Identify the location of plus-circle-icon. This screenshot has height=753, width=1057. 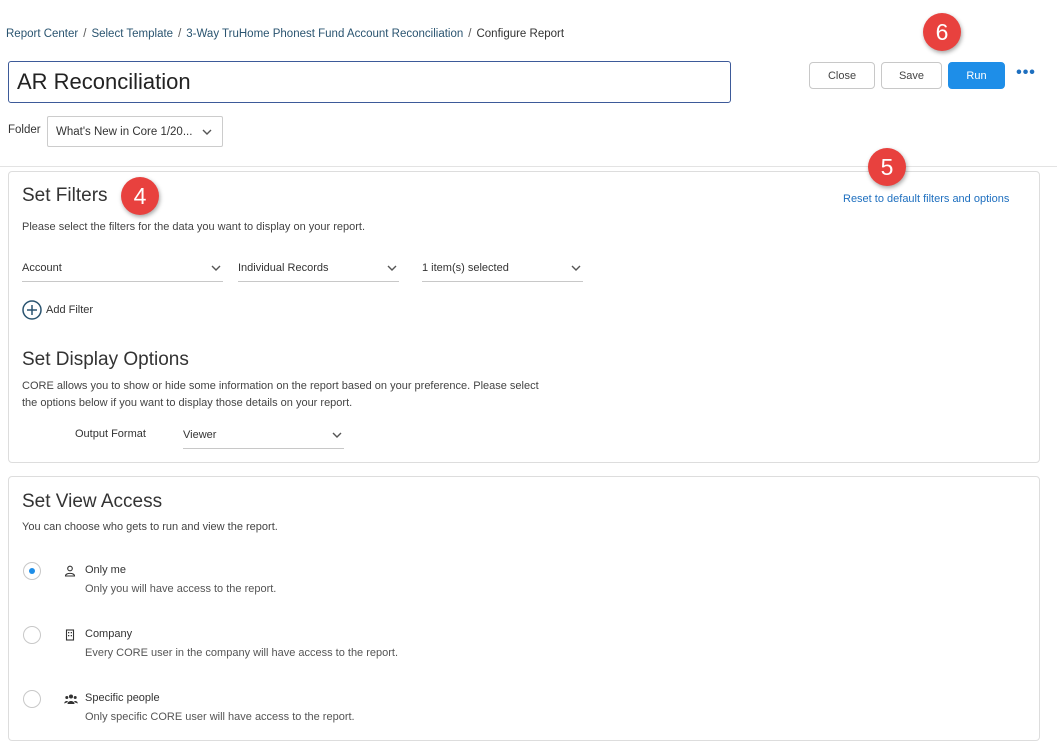
(32, 310).